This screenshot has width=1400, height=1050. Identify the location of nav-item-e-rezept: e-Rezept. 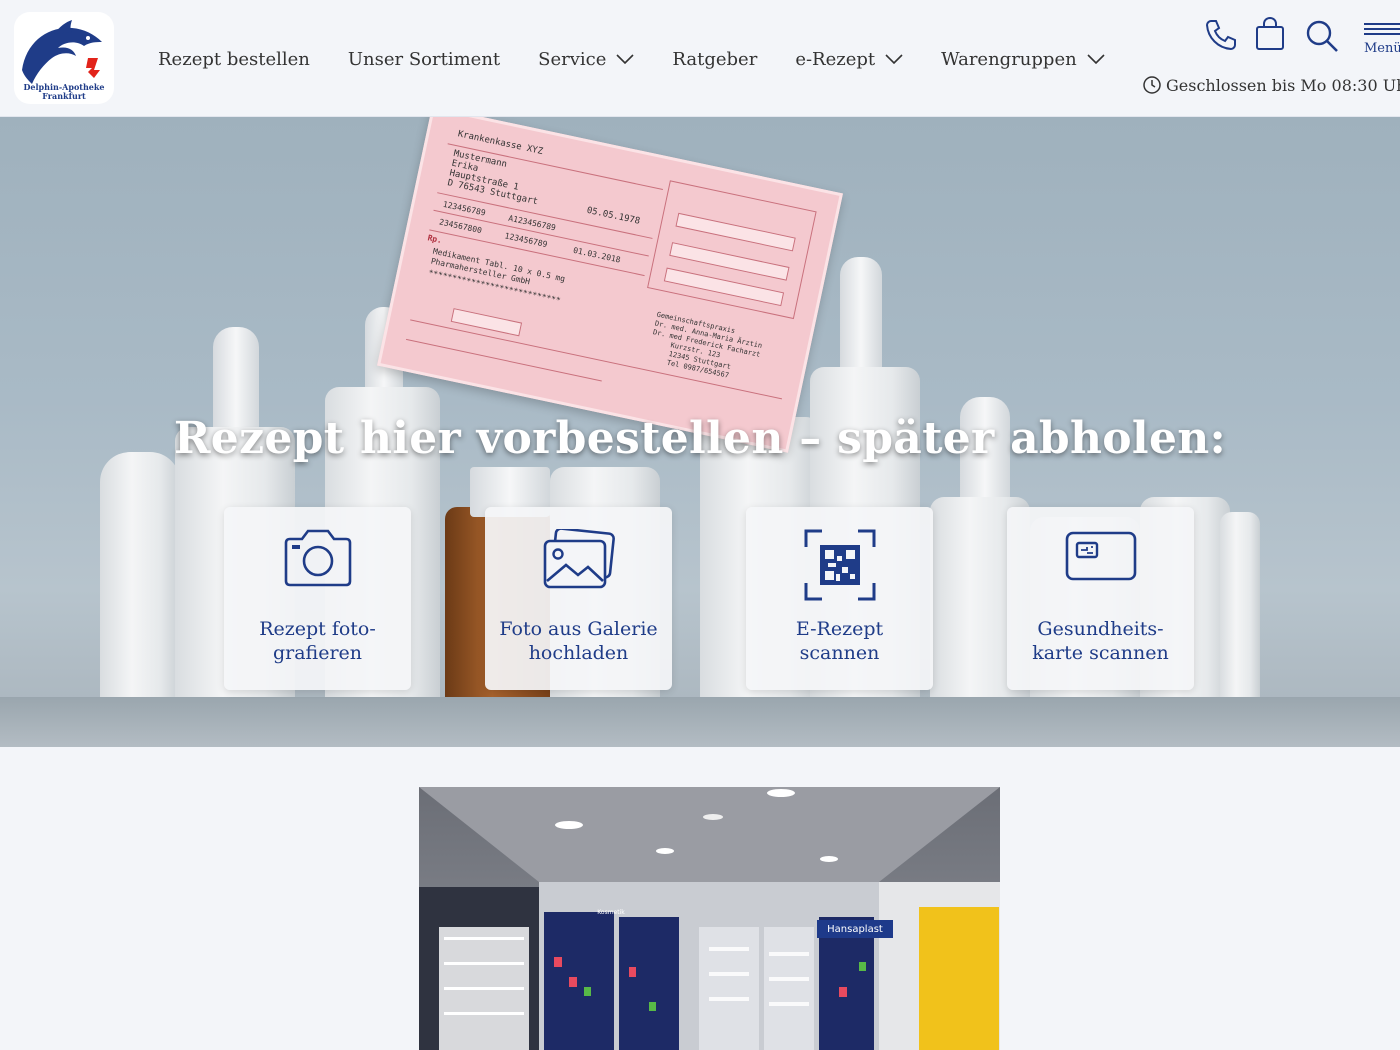
(849, 59).